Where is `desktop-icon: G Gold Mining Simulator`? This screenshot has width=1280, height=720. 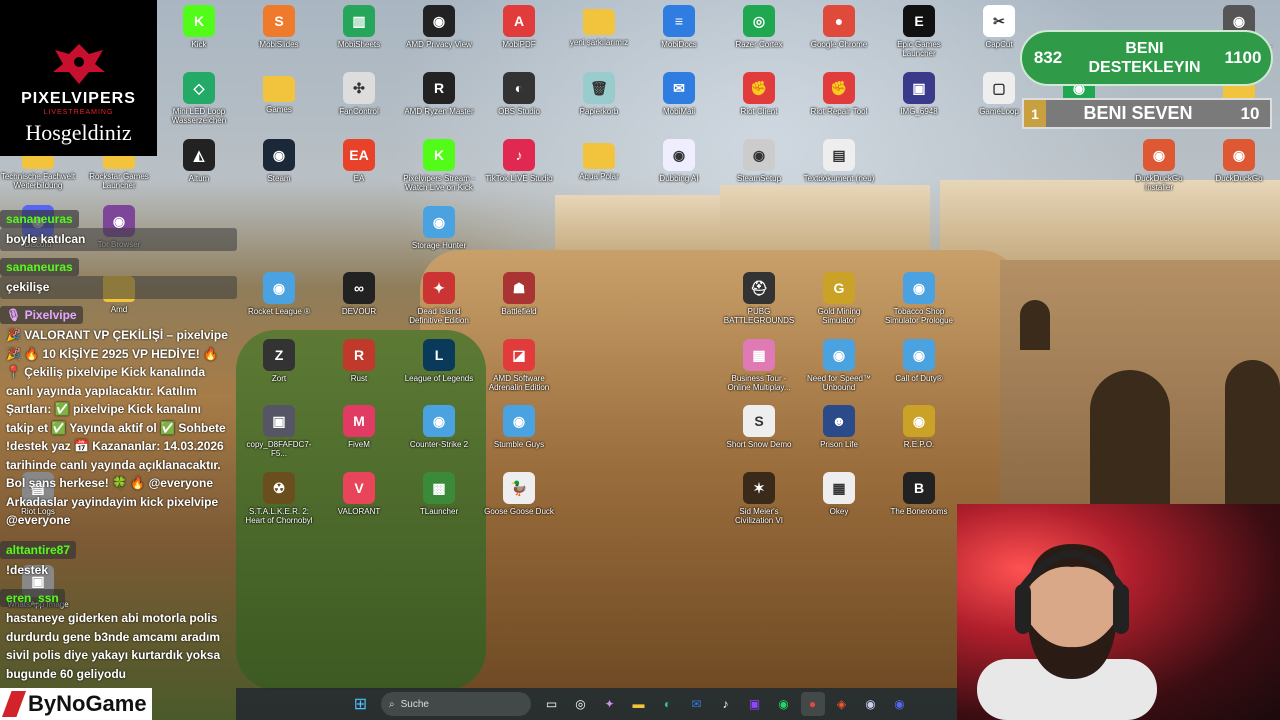
desktop-icon: G Gold Mining Simulator is located at coordinates (839, 298).